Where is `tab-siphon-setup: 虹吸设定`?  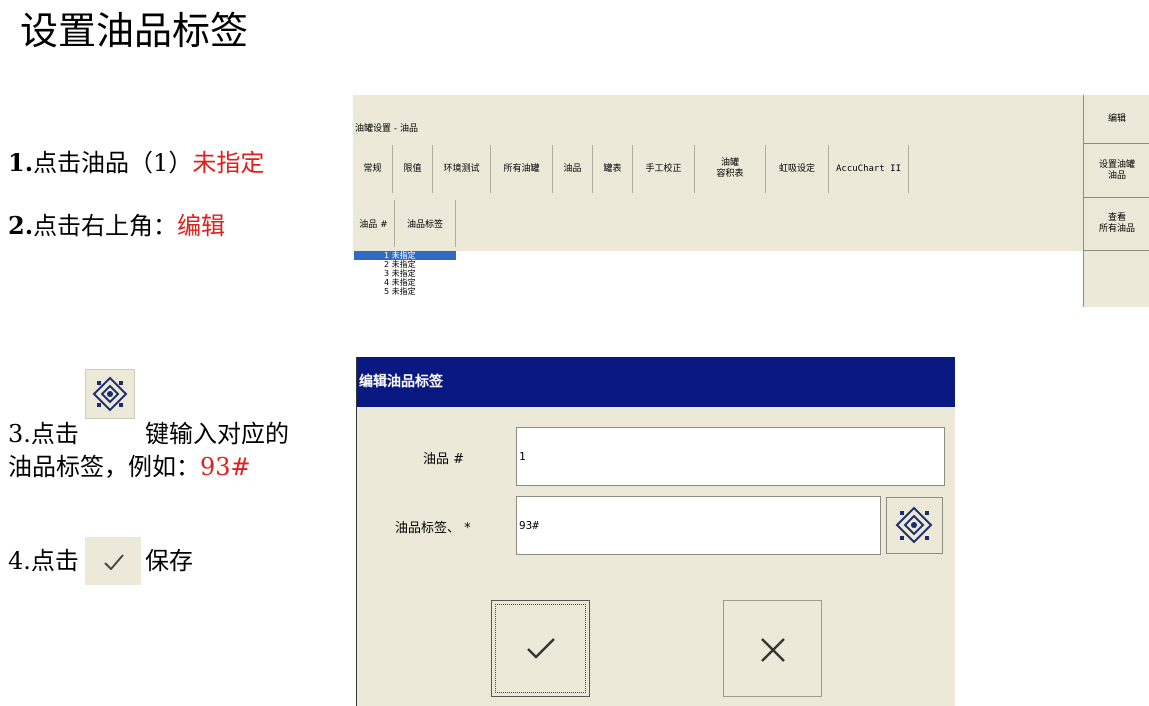 tab-siphon-setup: 虹吸设定 is located at coordinates (797, 169).